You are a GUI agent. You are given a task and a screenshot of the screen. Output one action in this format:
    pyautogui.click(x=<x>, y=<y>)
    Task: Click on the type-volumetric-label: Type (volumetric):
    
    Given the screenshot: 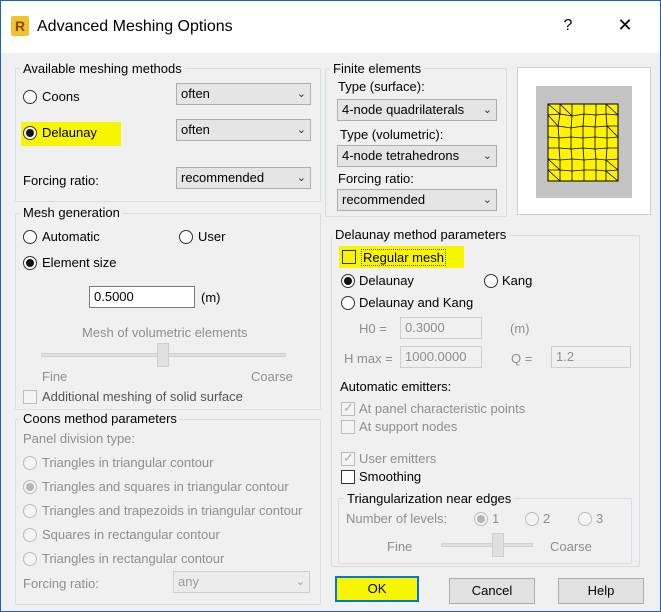 What is the action you would take?
    pyautogui.click(x=392, y=134)
    